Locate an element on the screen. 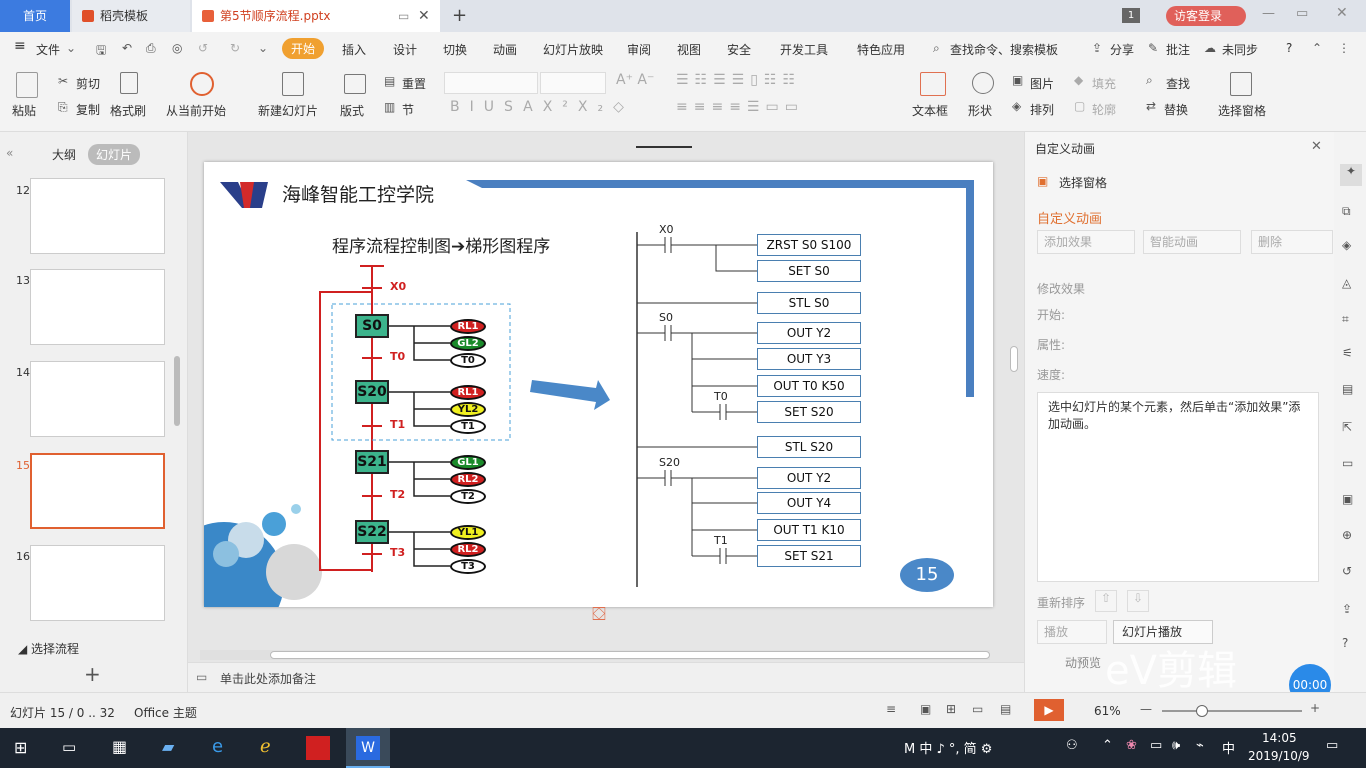 This screenshot has width=1366, height=768. history-tool-icon: ↺ is located at coordinates (1347, 571).